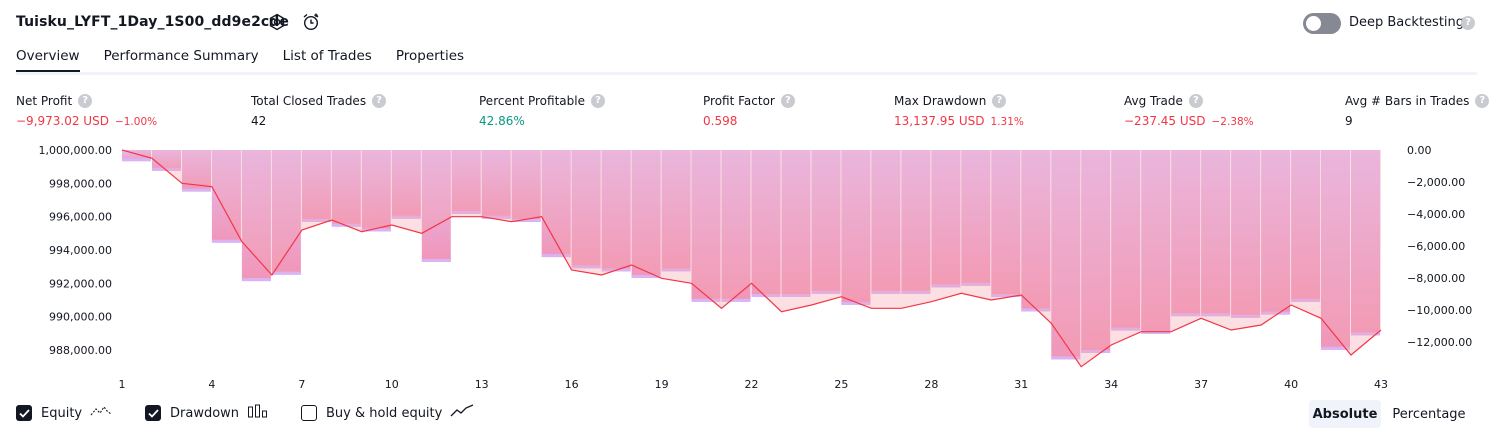  I want to click on total-closed-trades-label-text: Total Closed Trades, so click(309, 101).